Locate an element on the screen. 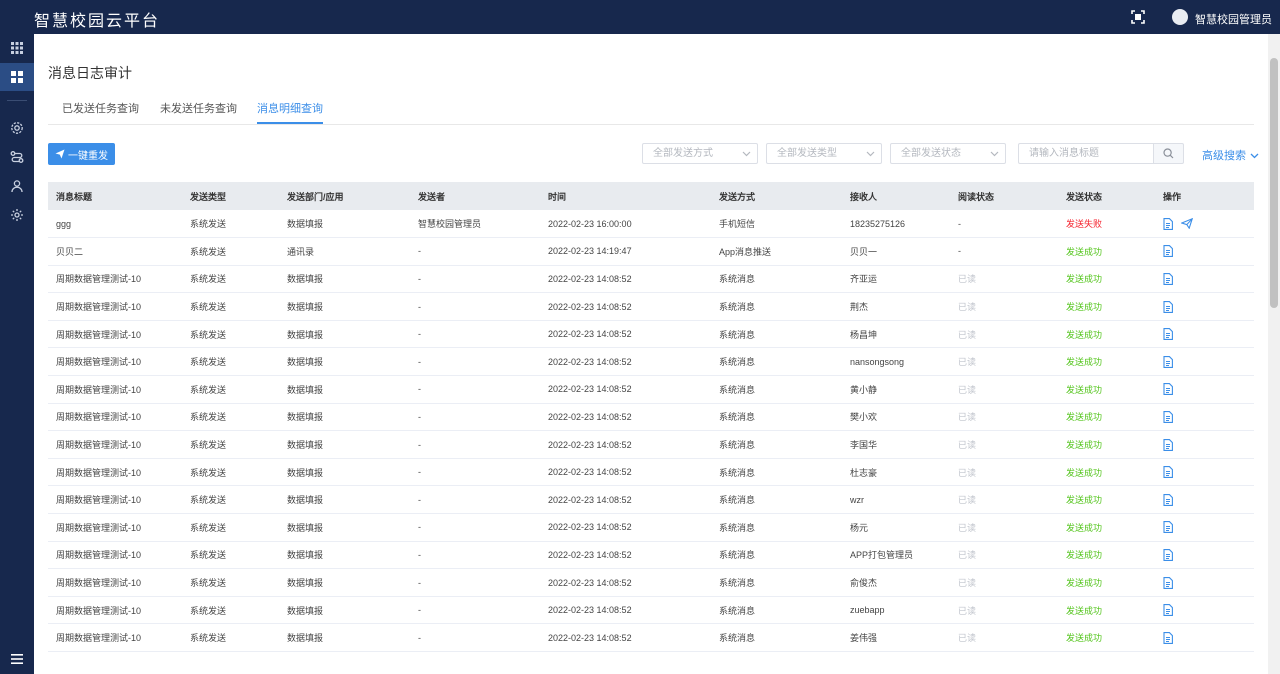 This screenshot has height=674, width=1280. advanced-search-label: 高级搜索 is located at coordinates (1224, 156).